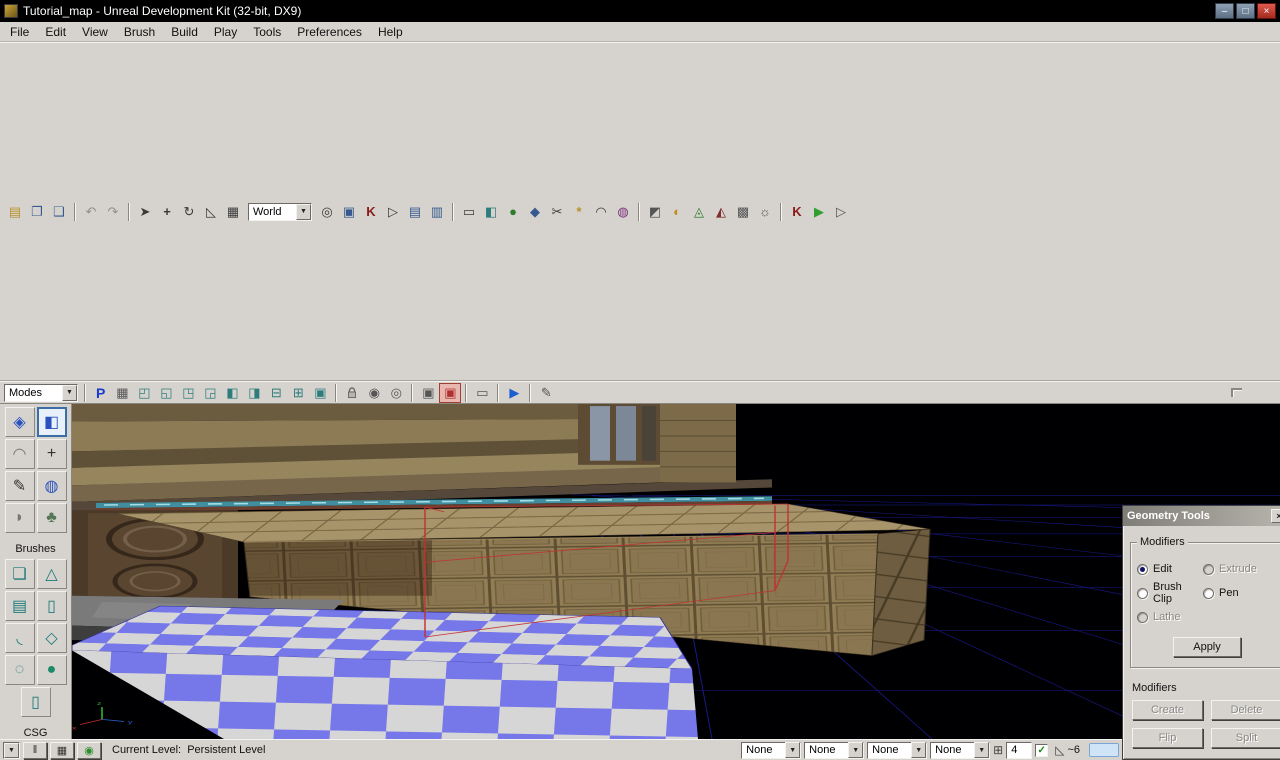  I want to click on texture-paint-brush: ✎, so click(546, 393).